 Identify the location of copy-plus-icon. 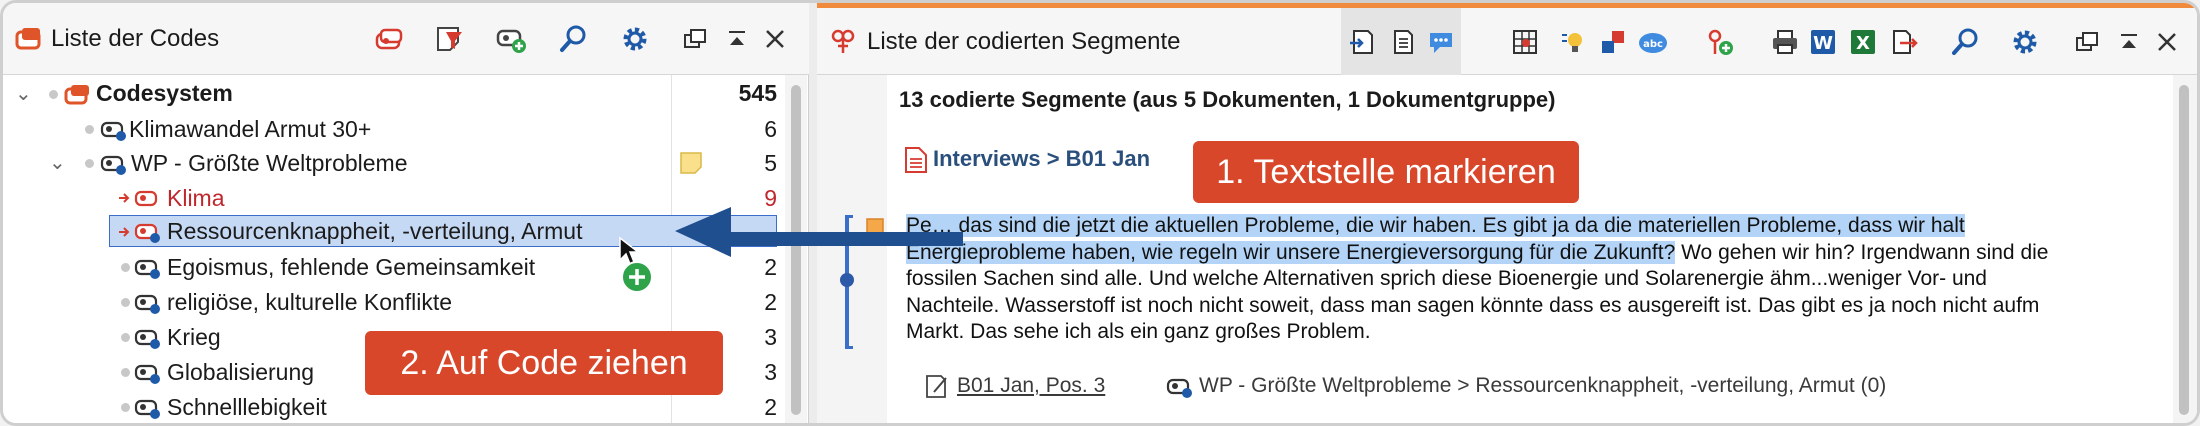
(637, 277).